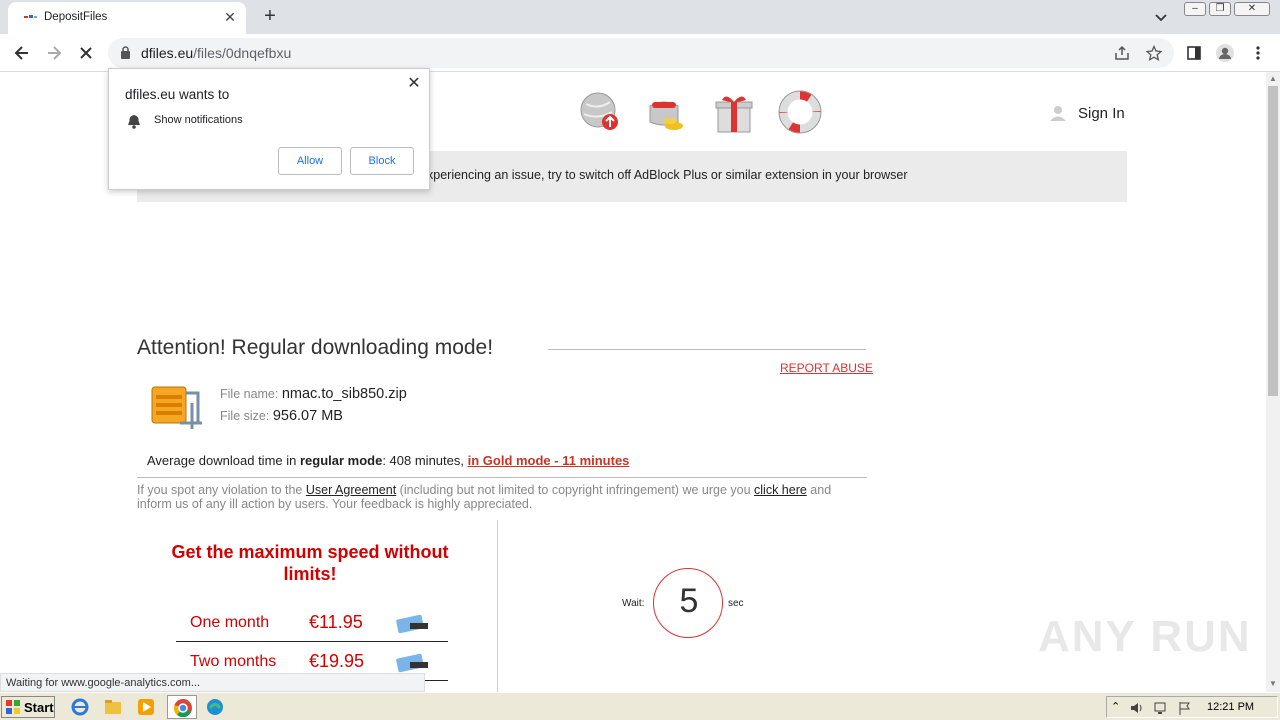  What do you see at coordinates (127, 18) in the screenshot?
I see `tab-depositfiles: DepositFiles ✕` at bounding box center [127, 18].